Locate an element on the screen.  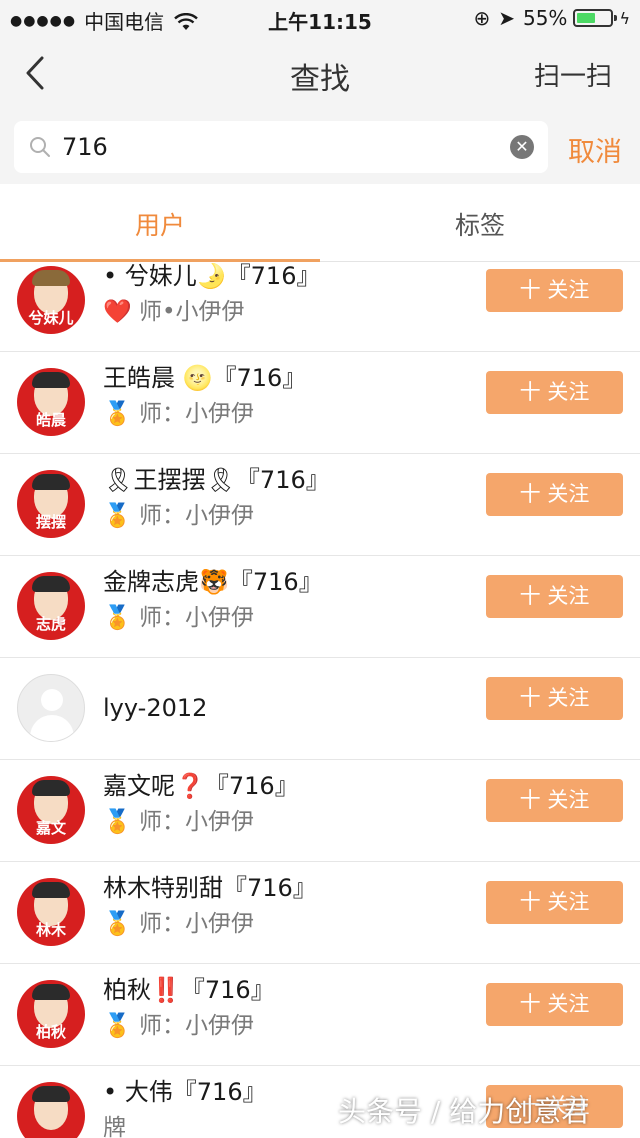
clear-search-button: ✕ is located at coordinates (522, 147).